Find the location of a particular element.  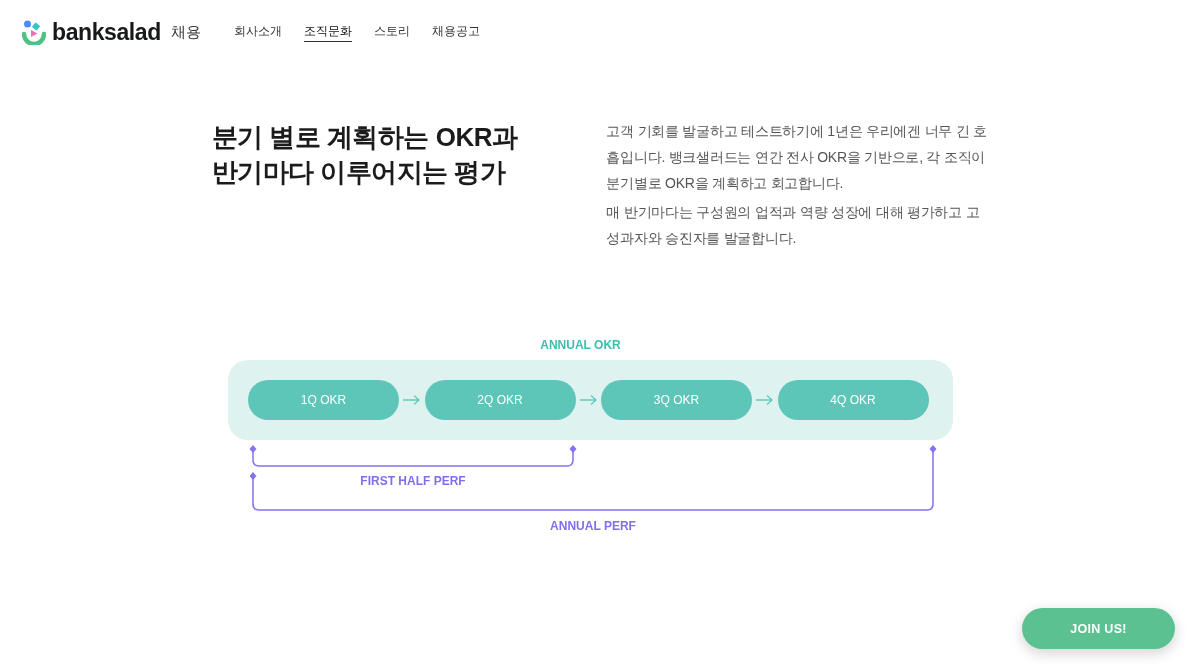

quarter-pill: 1Q OKR is located at coordinates (323, 400).